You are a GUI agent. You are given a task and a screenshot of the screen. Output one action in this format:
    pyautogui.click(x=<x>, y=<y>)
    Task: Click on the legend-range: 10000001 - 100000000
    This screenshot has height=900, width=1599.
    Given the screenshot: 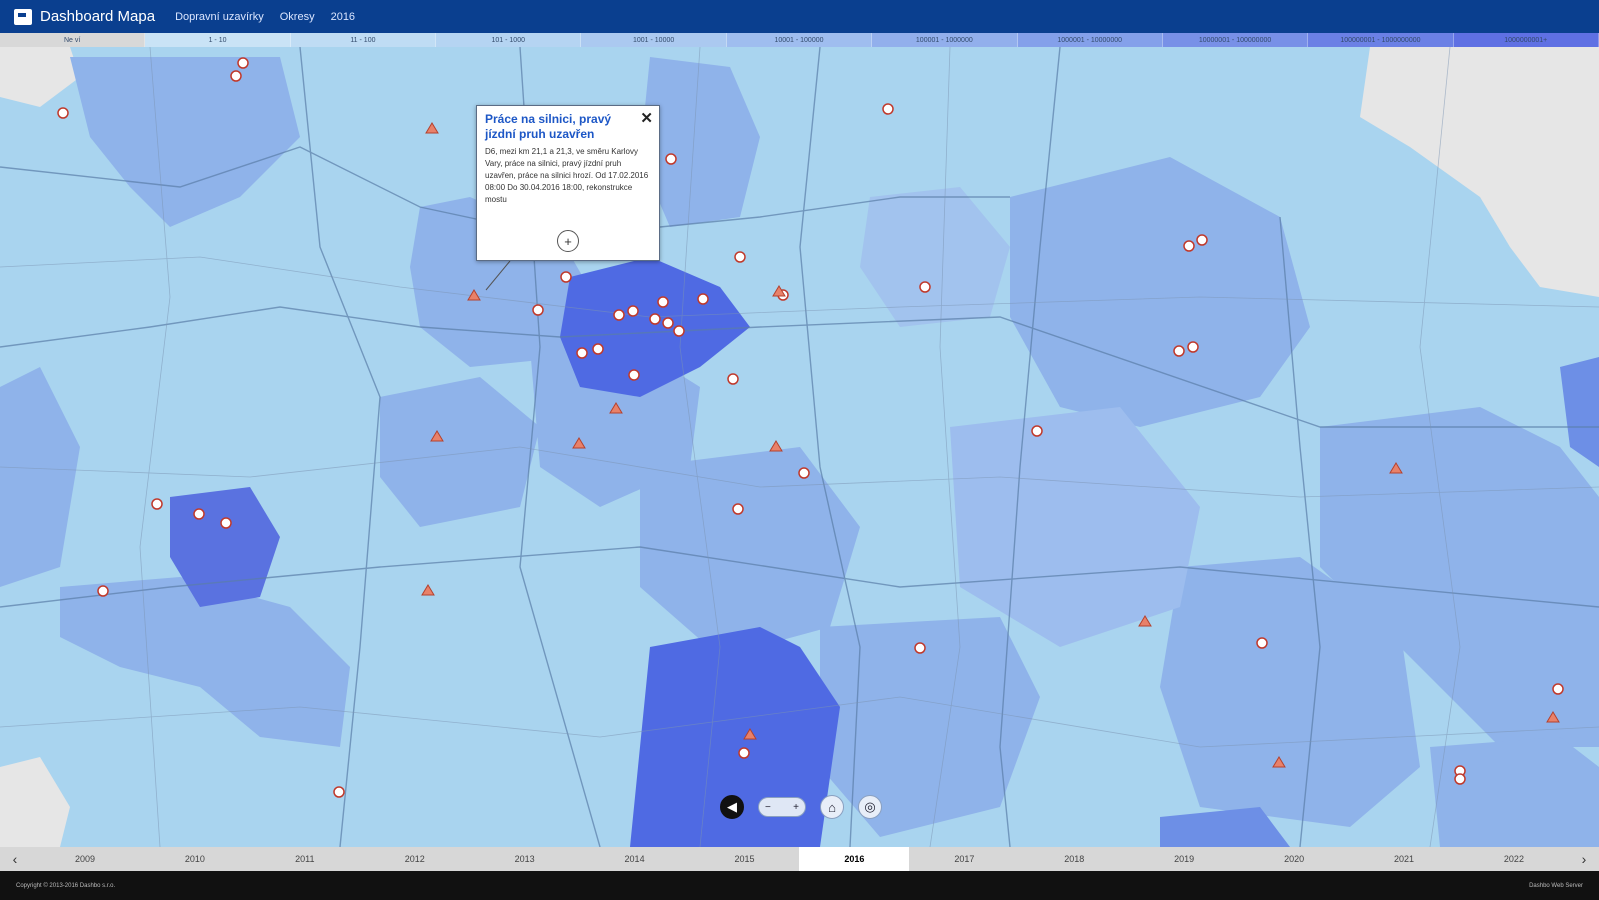 What is the action you would take?
    pyautogui.click(x=1235, y=40)
    